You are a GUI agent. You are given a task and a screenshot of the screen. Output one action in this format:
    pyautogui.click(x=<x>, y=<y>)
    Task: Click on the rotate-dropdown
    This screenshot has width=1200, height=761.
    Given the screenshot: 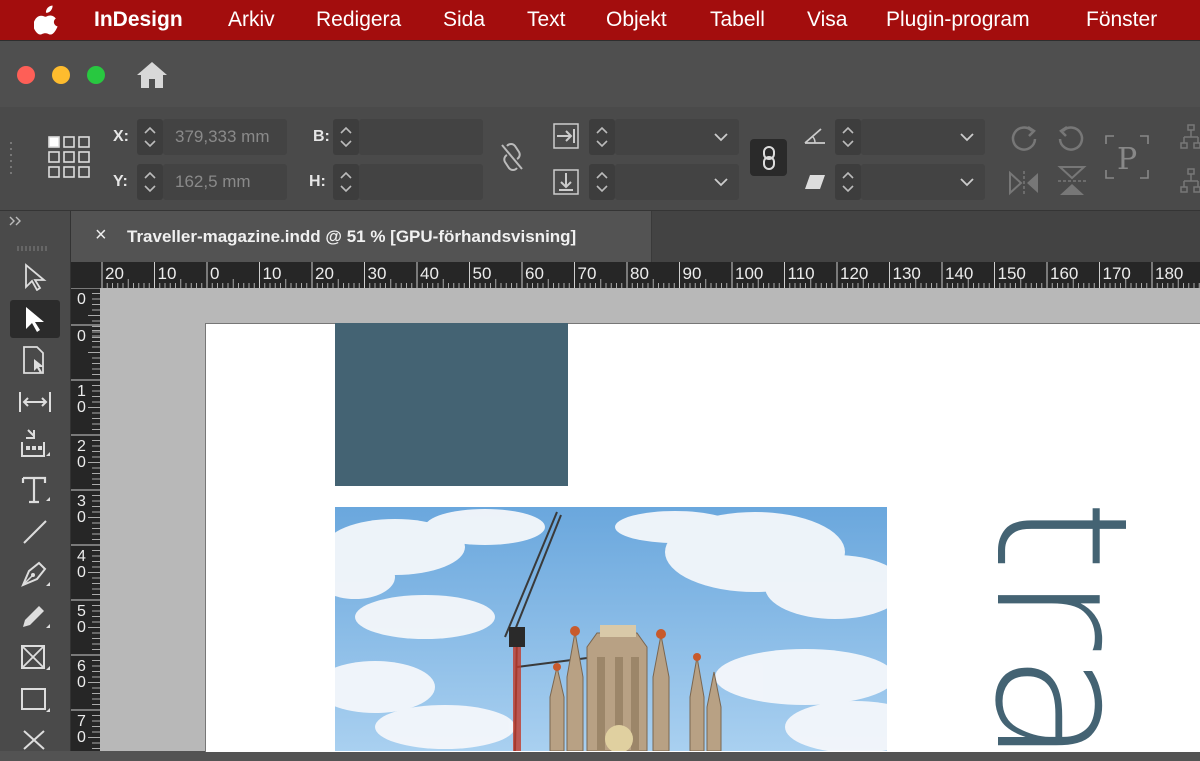 What is the action you would take?
    pyautogui.click(x=923, y=137)
    